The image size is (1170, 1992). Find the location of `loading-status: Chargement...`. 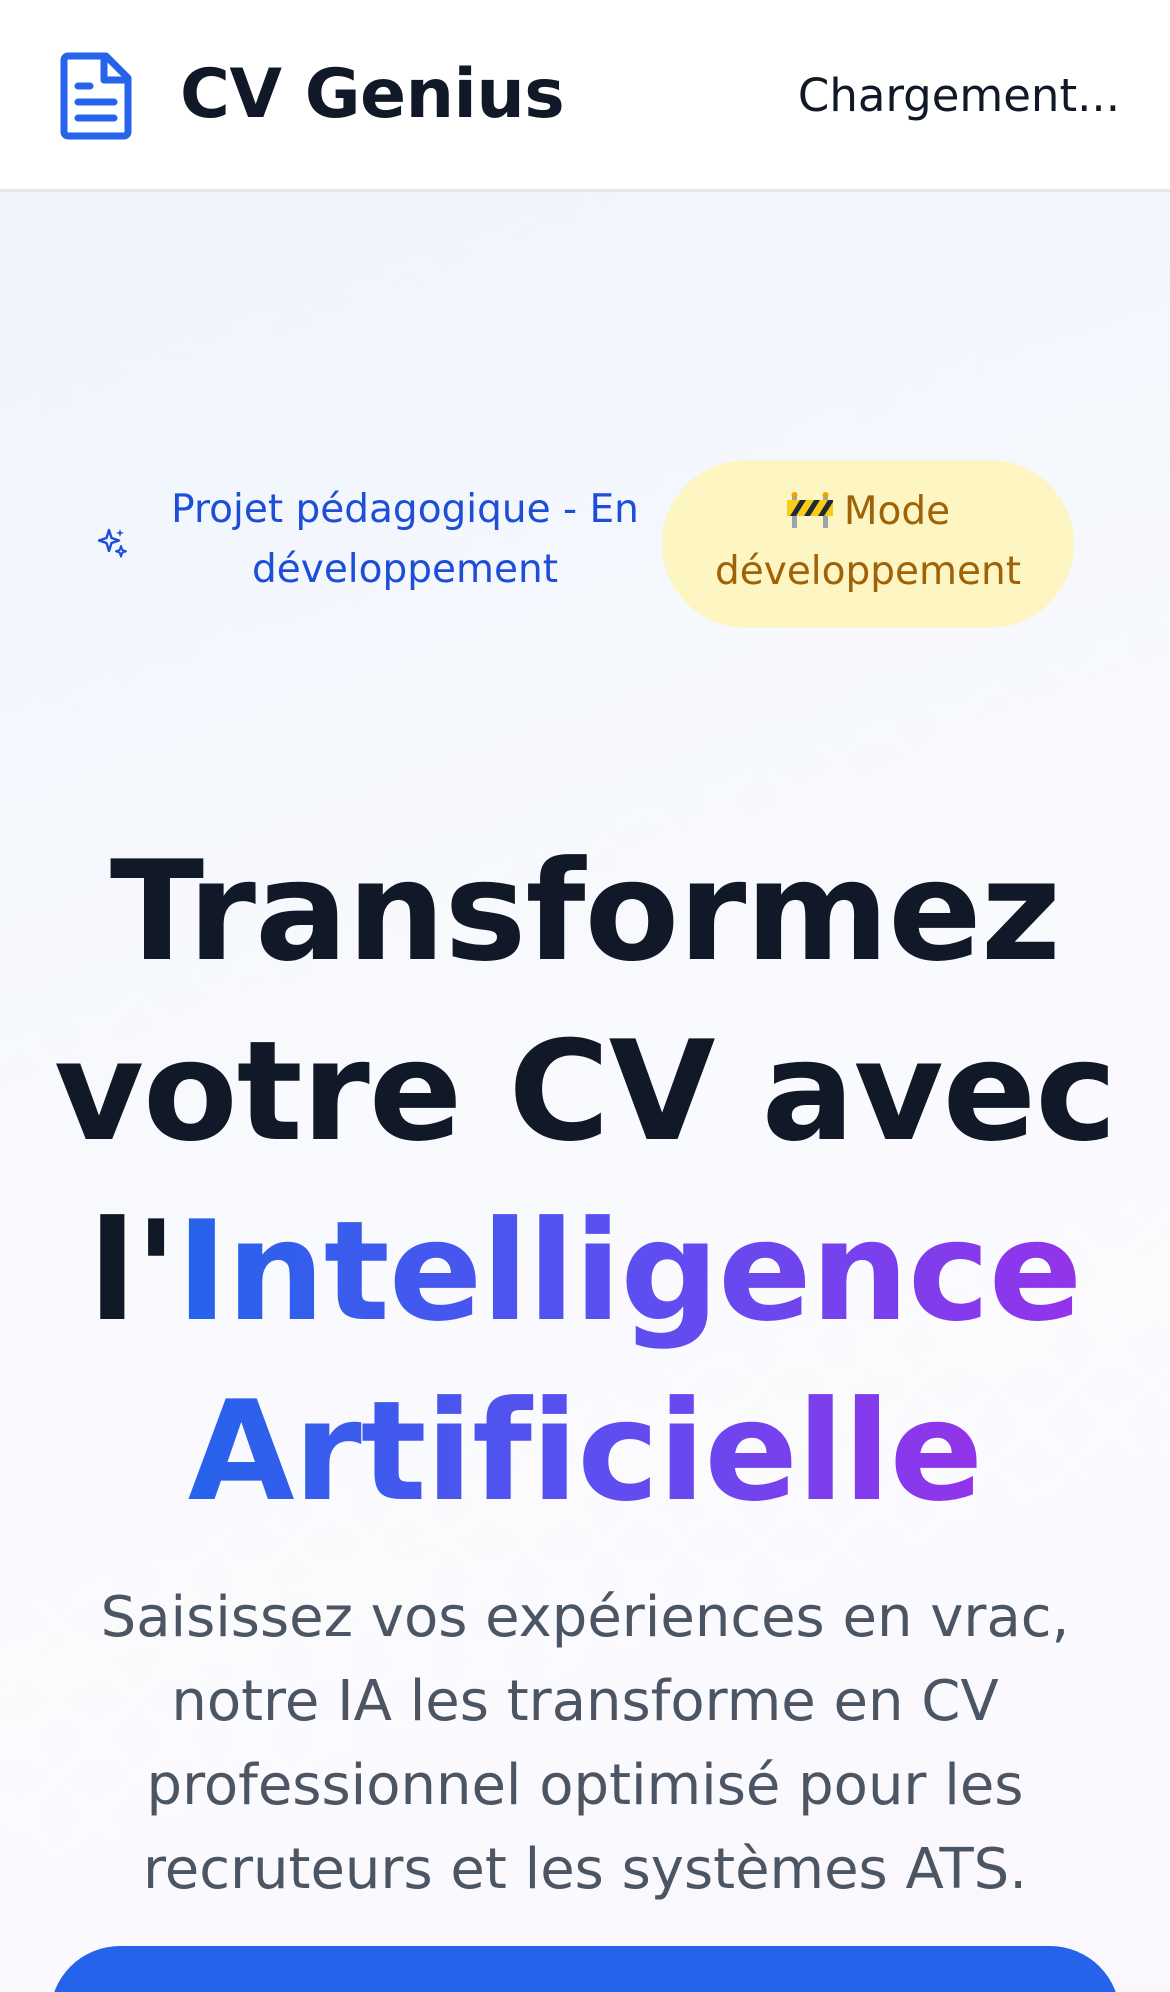

loading-status: Chargement... is located at coordinates (958, 95).